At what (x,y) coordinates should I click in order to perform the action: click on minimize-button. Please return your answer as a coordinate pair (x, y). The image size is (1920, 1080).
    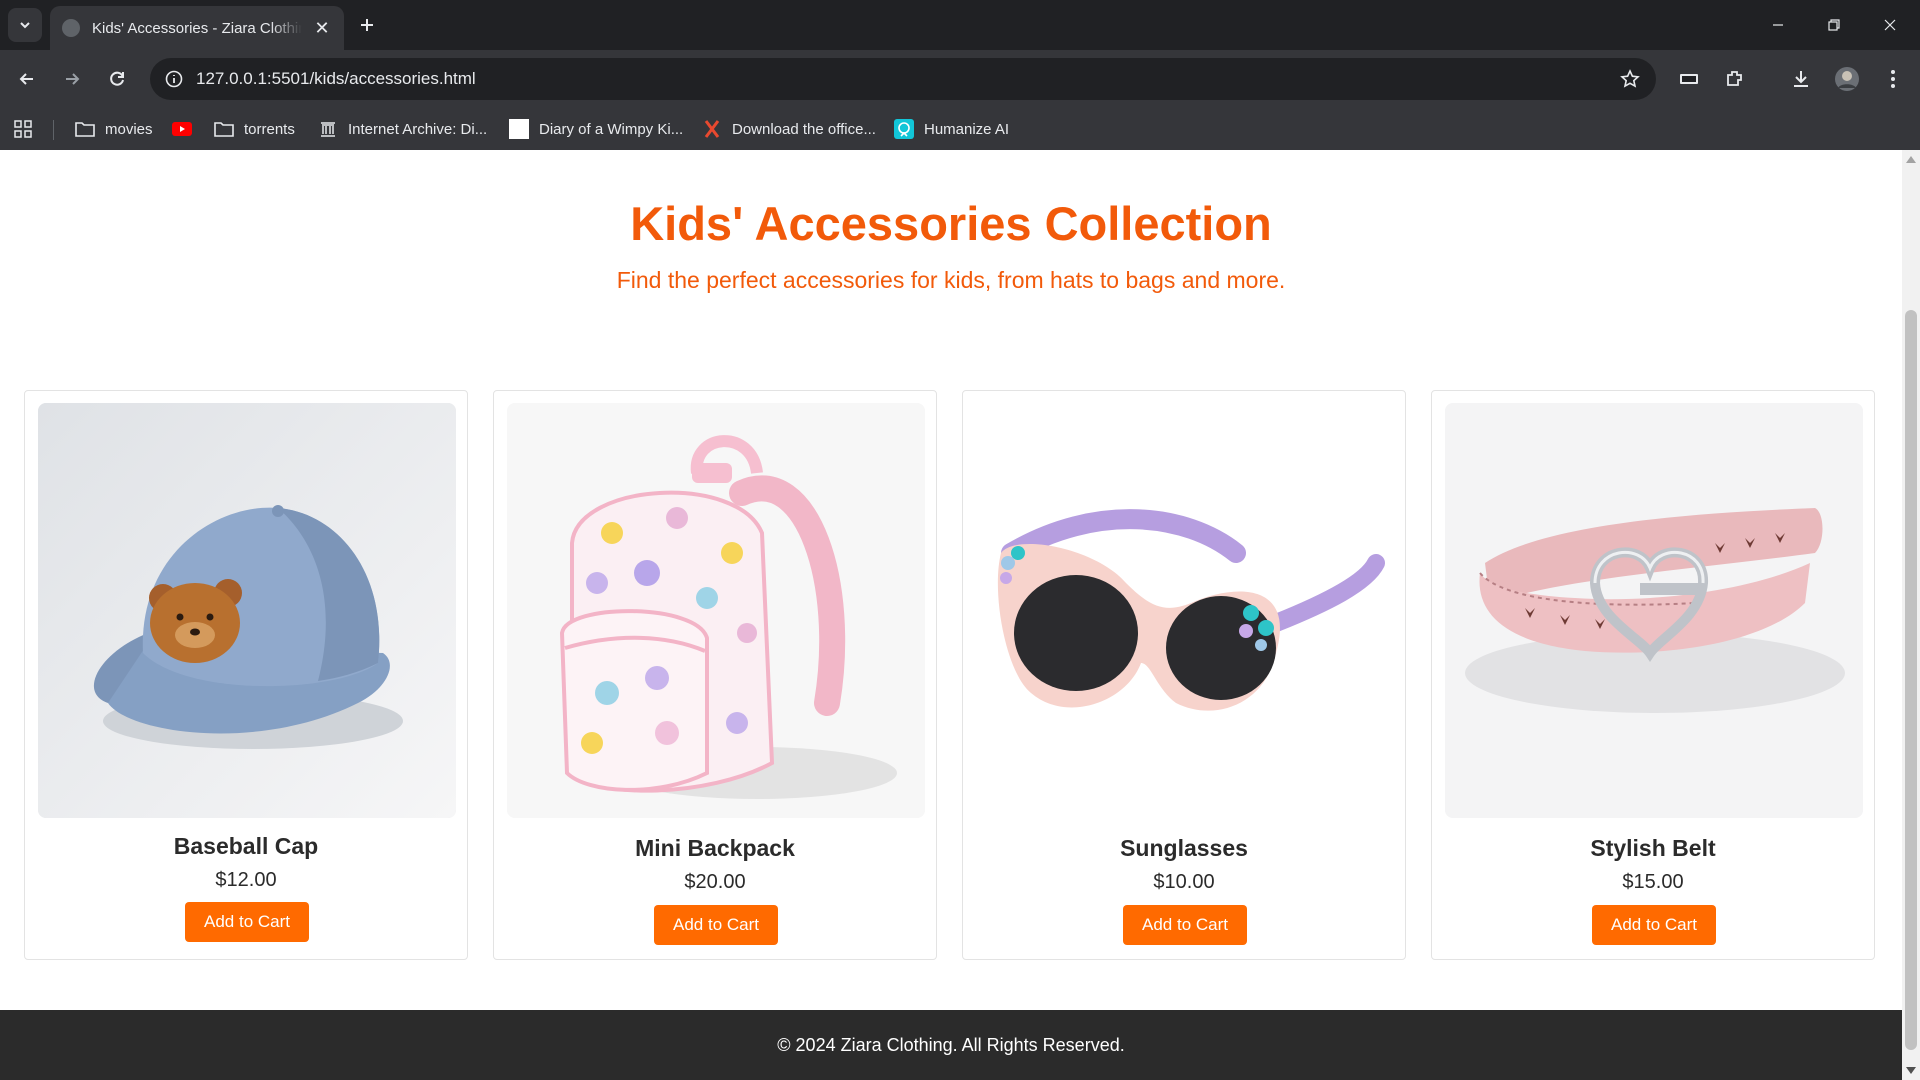
    Looking at the image, I should click on (1778, 25).